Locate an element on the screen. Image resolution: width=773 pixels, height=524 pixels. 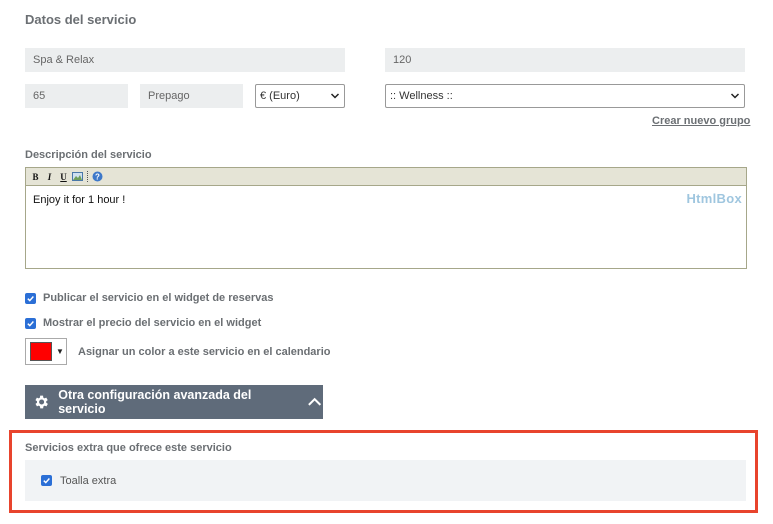
editor-content: Enjoy it for 1 hour ! is located at coordinates (79, 200).